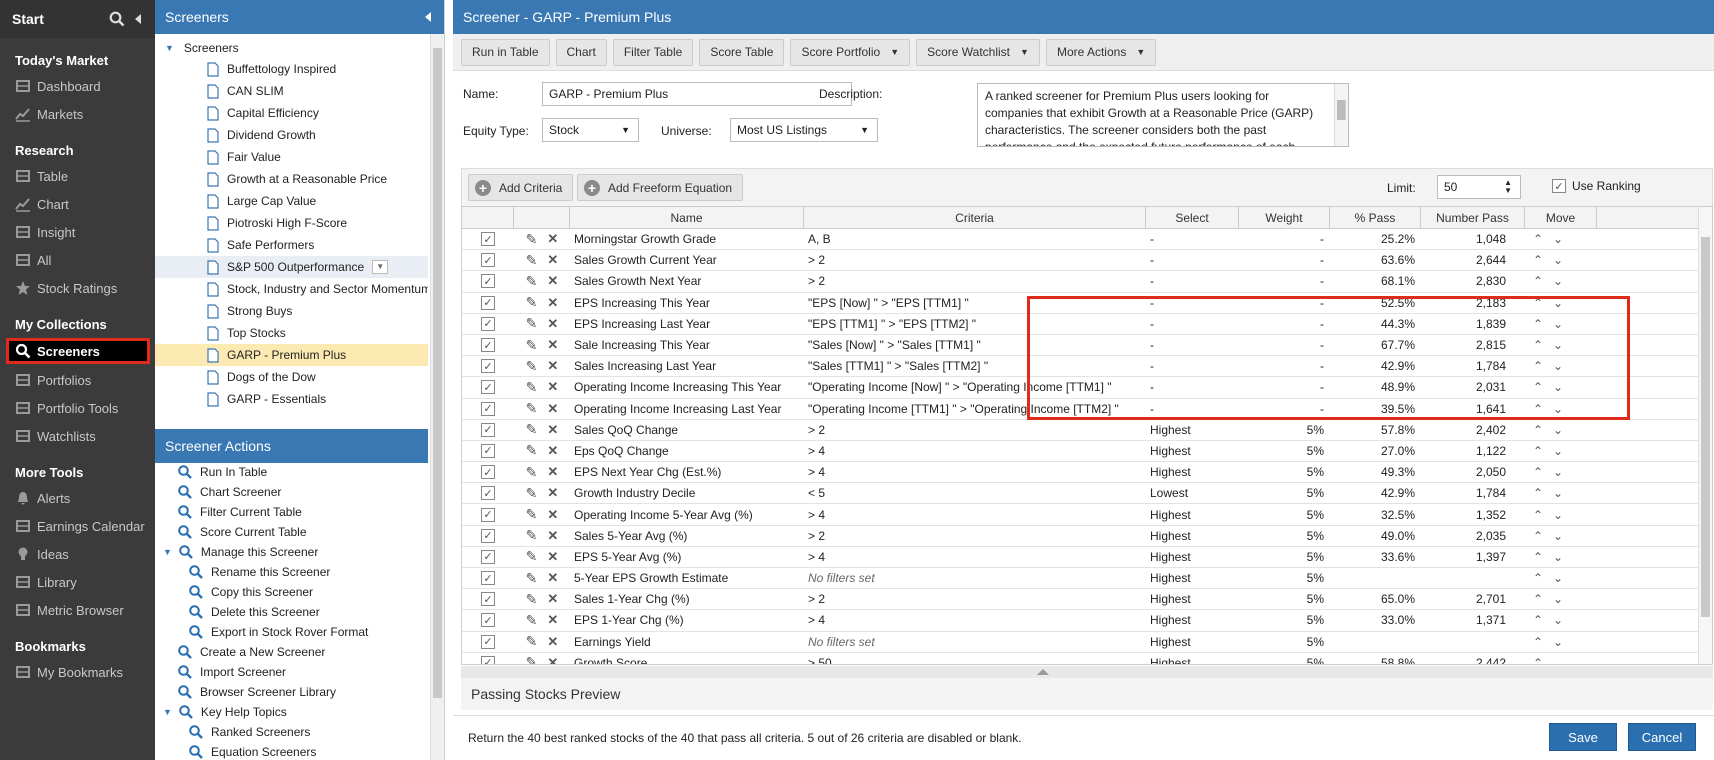 The height and width of the screenshot is (760, 1714). What do you see at coordinates (380, 267) in the screenshot?
I see `item-menu-button: ▼` at bounding box center [380, 267].